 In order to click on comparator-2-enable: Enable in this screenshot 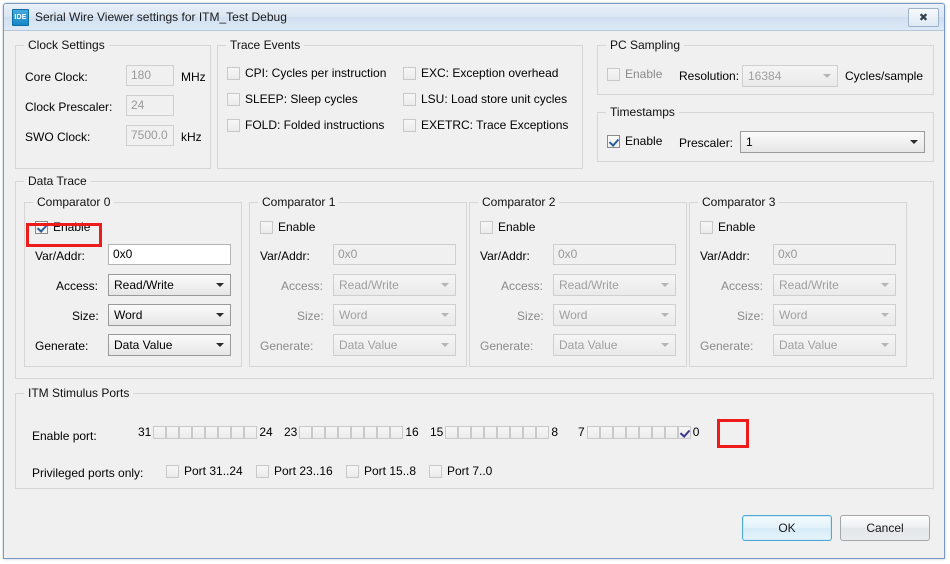, I will do `click(507, 227)`.